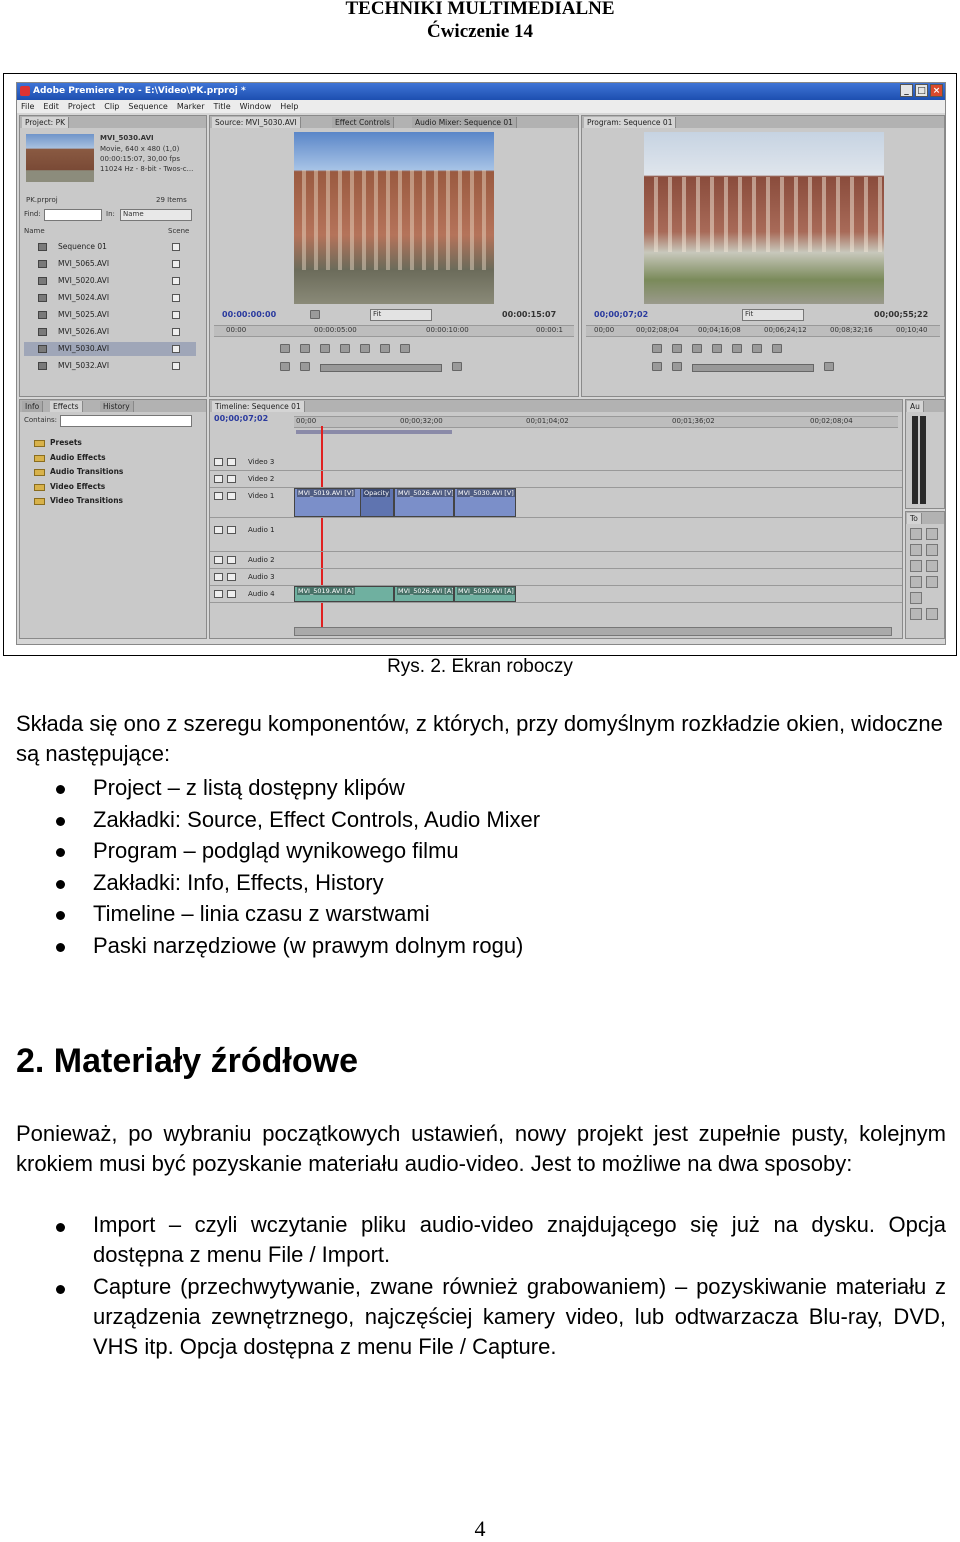 The height and width of the screenshot is (1542, 960). I want to click on timeline-timecode: 00;00;07;02, so click(241, 418).